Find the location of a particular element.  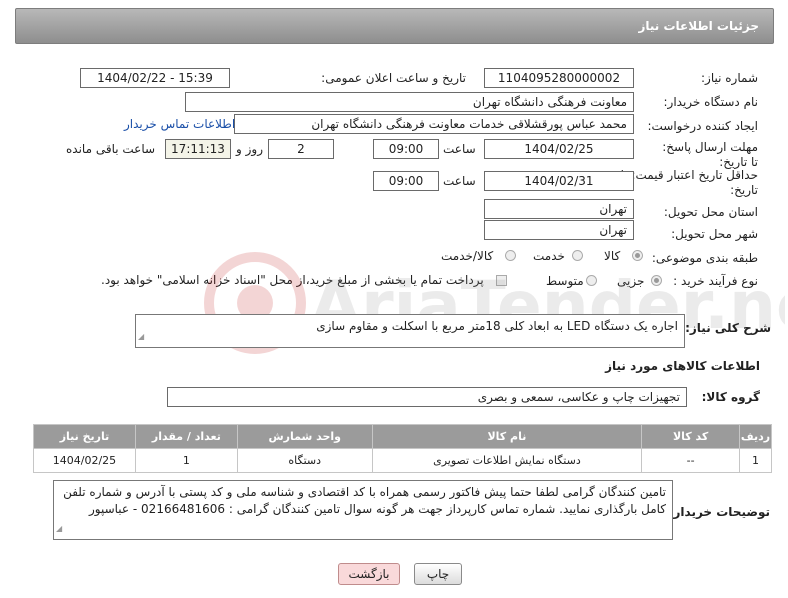

deadline-hour-label: ساعت is located at coordinates (459, 149).